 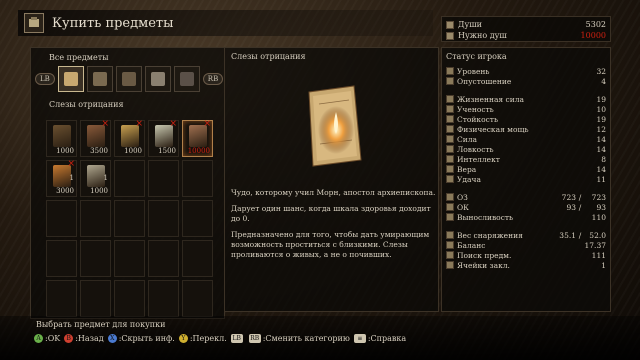 I want to click on item-count: 1, so click(x=71, y=178).